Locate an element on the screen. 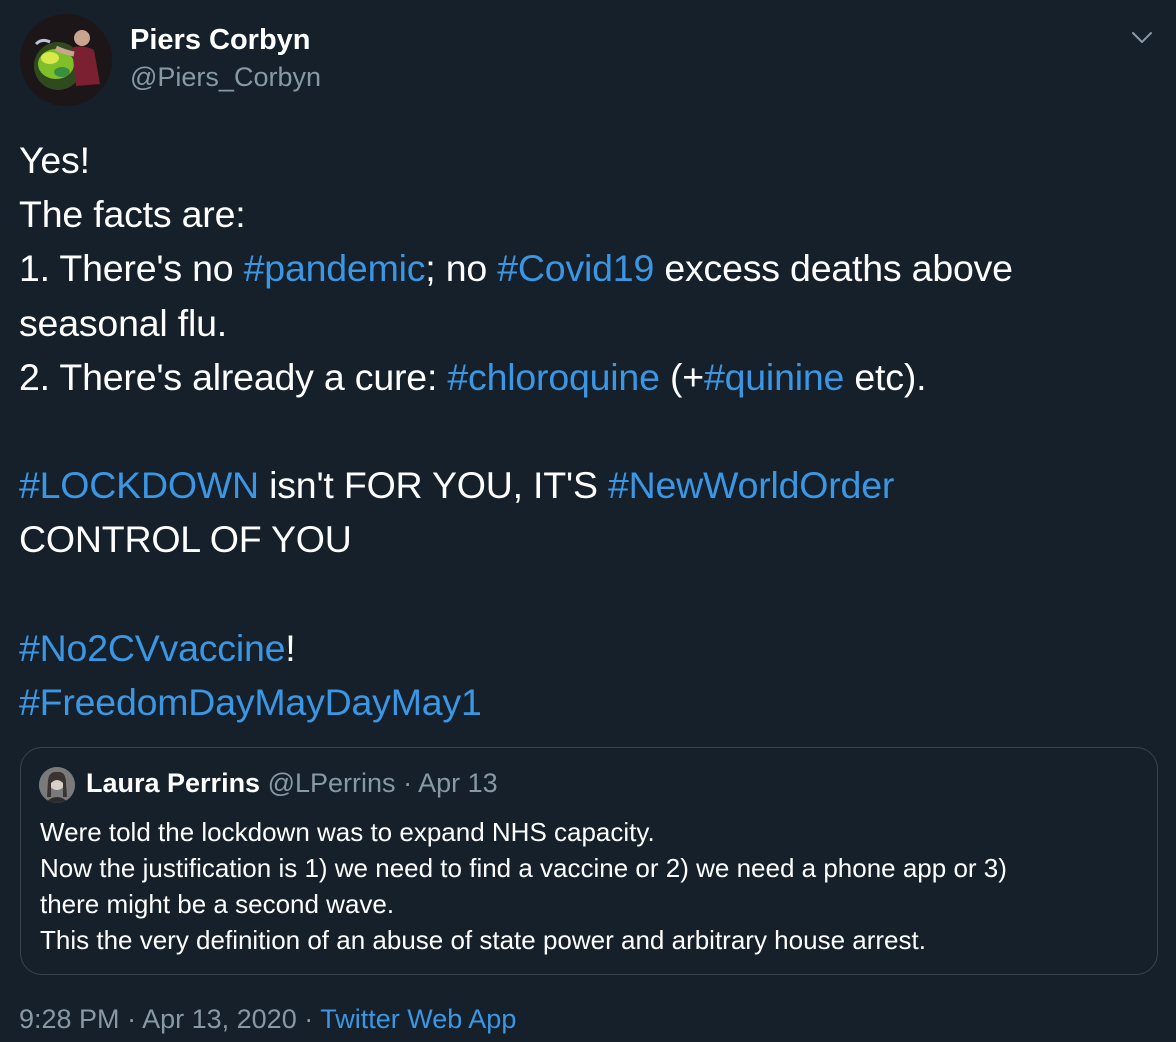 Image resolution: width=1176 pixels, height=1042 pixels. tweet-text-segment: excess deaths above is located at coordinates (833, 268).